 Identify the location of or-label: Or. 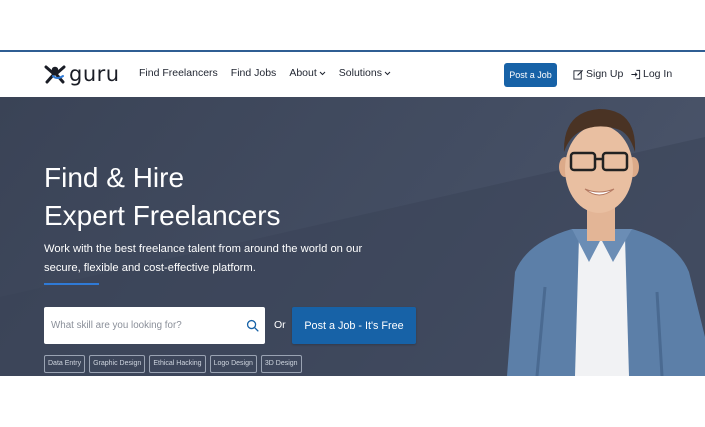
(280, 325).